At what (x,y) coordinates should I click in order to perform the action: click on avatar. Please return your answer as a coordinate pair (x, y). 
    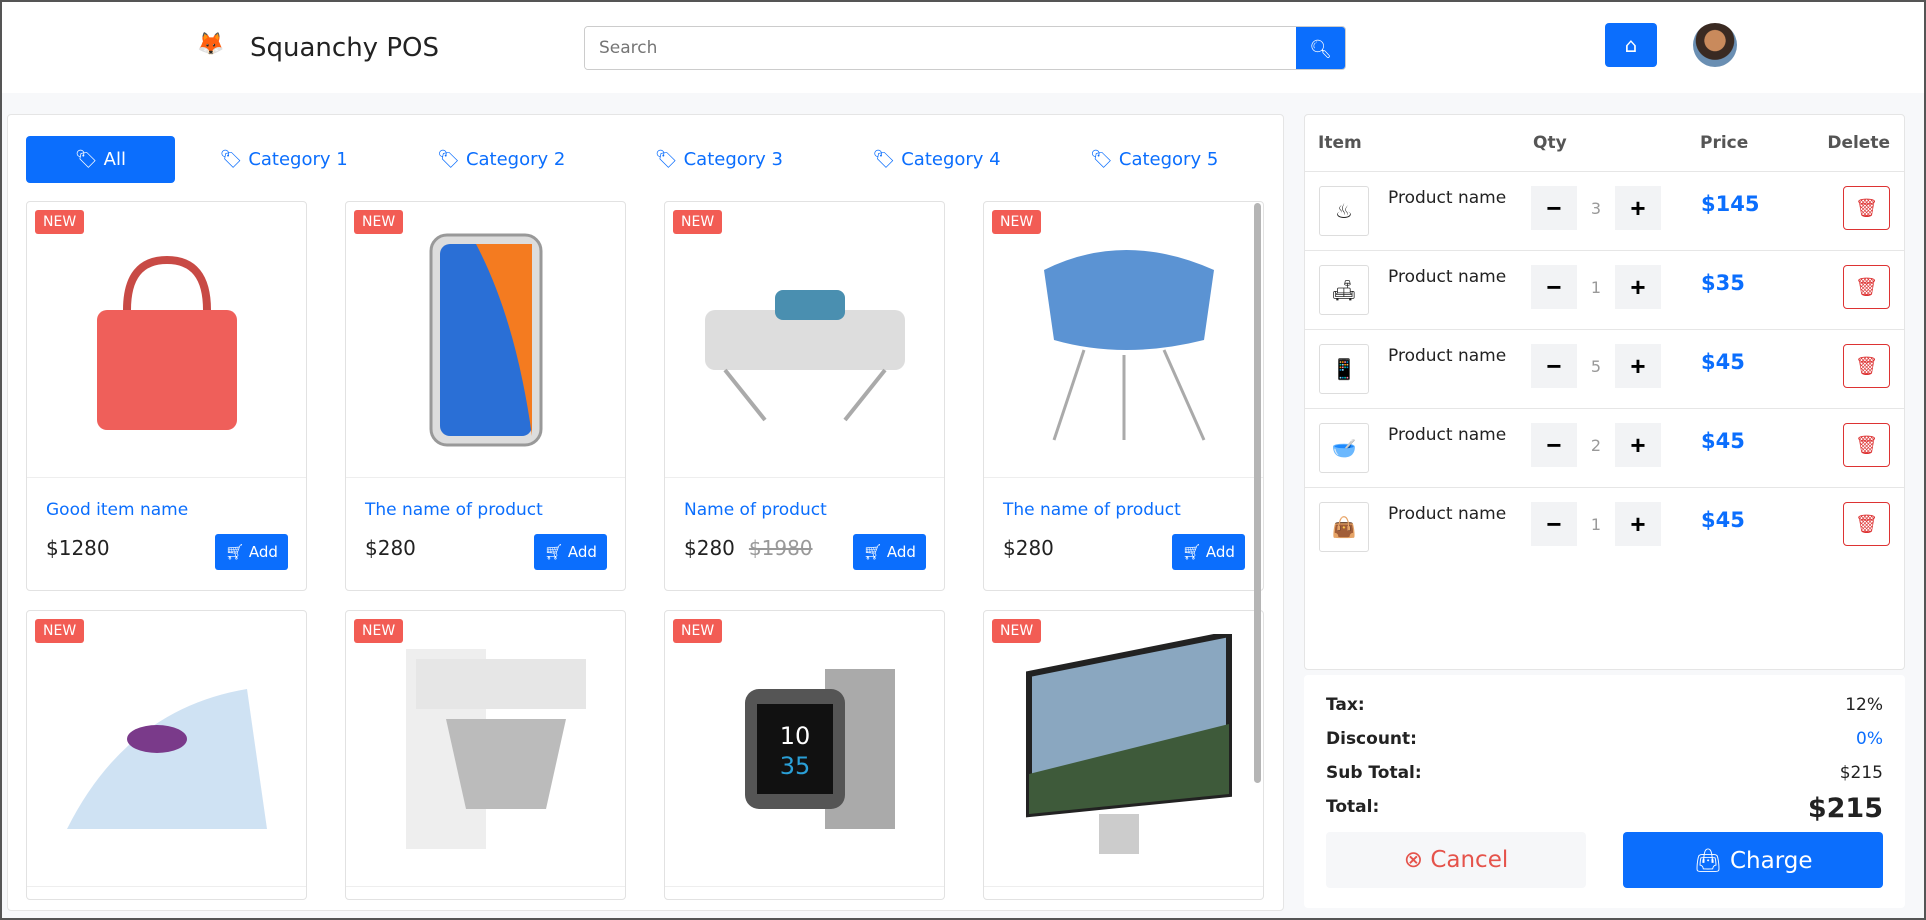
    Looking at the image, I should click on (1715, 45).